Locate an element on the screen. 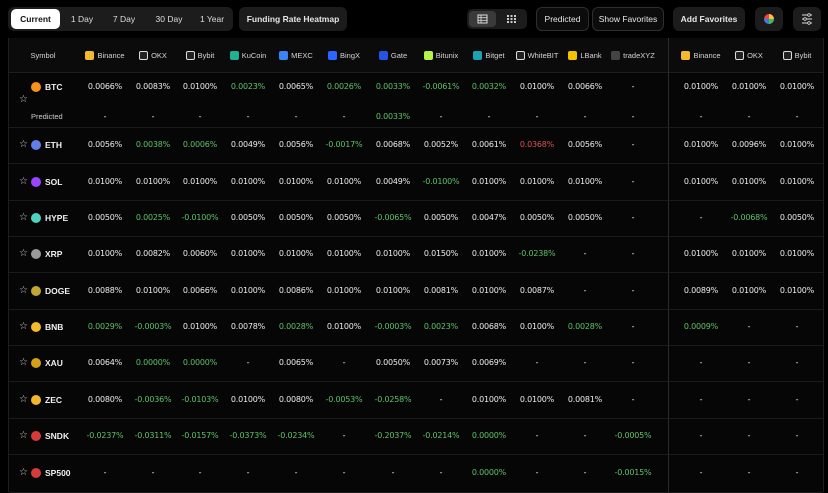  exchange-header-okx: OKX is located at coordinates (153, 55).